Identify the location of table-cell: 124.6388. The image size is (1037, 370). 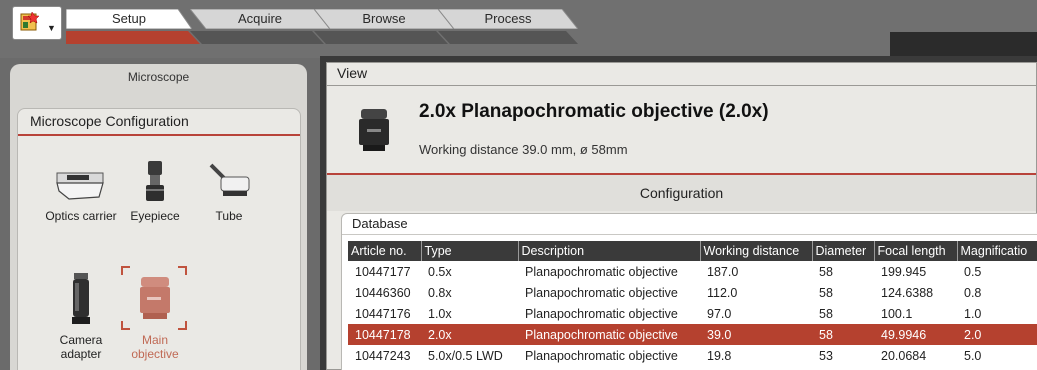
(907, 292).